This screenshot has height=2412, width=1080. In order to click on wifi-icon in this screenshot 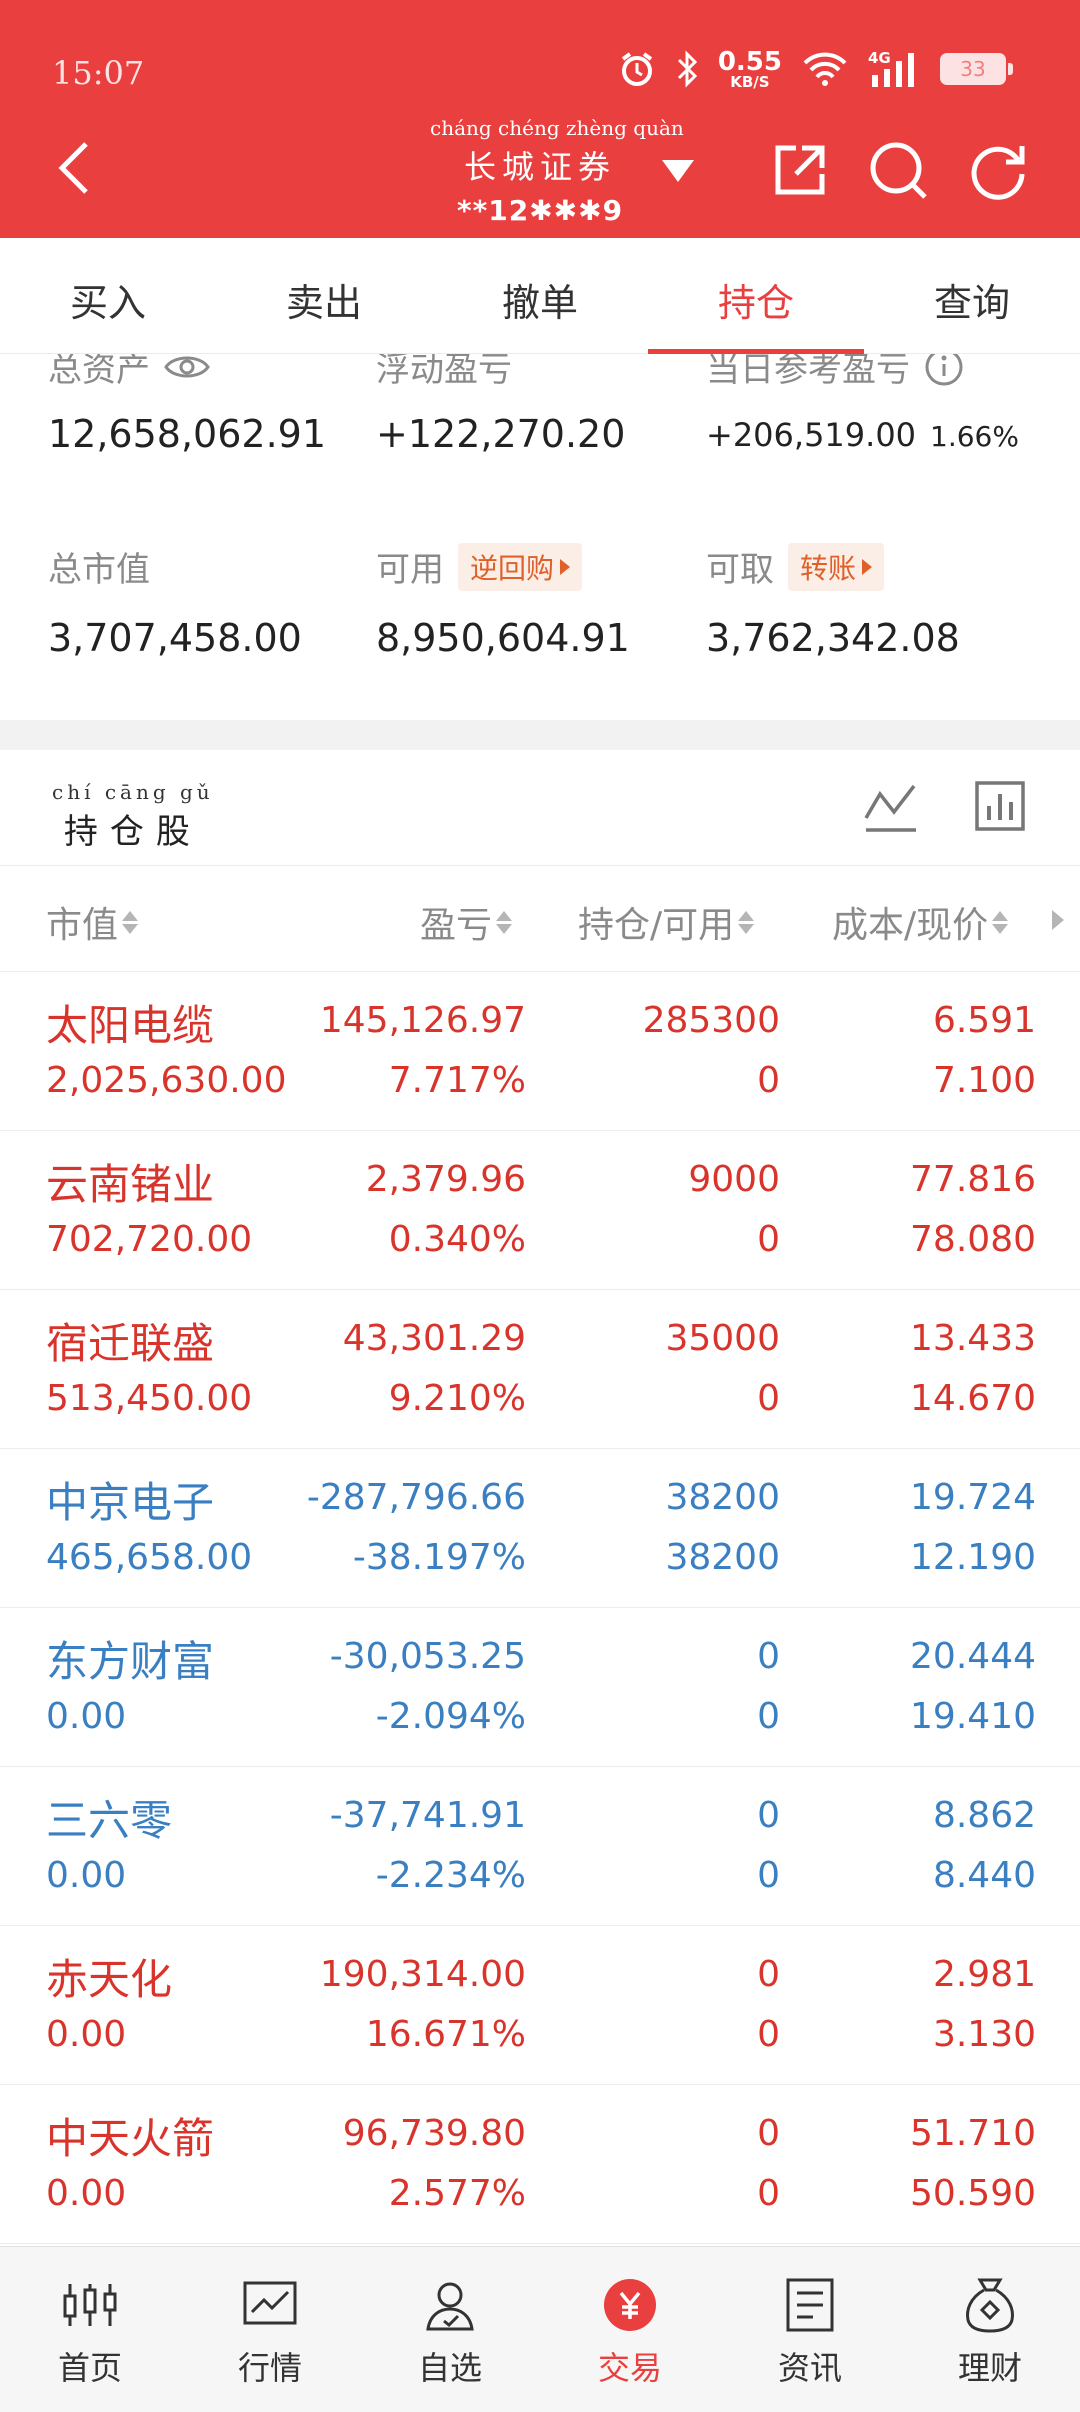, I will do `click(825, 69)`.